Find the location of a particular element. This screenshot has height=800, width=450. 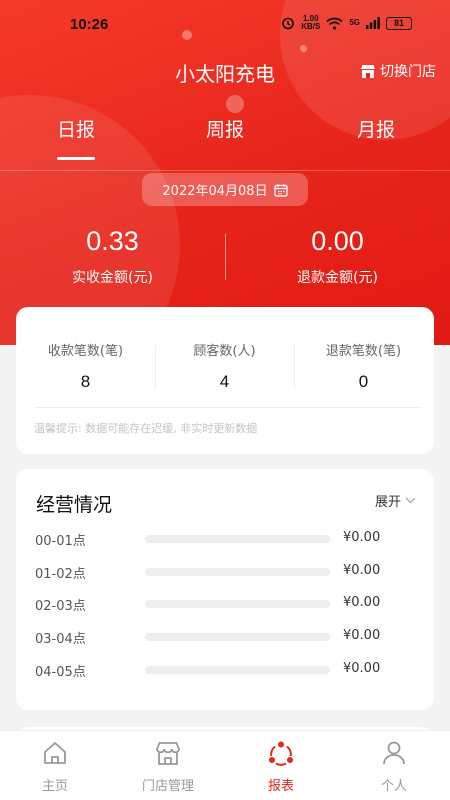

nav-label: 主页 is located at coordinates (54, 786).